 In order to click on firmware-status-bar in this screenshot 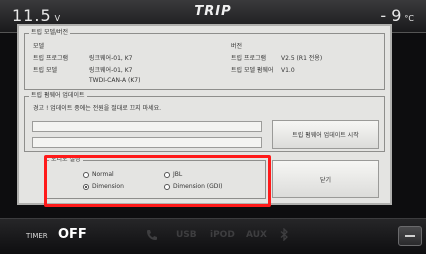, I will do `click(147, 142)`.